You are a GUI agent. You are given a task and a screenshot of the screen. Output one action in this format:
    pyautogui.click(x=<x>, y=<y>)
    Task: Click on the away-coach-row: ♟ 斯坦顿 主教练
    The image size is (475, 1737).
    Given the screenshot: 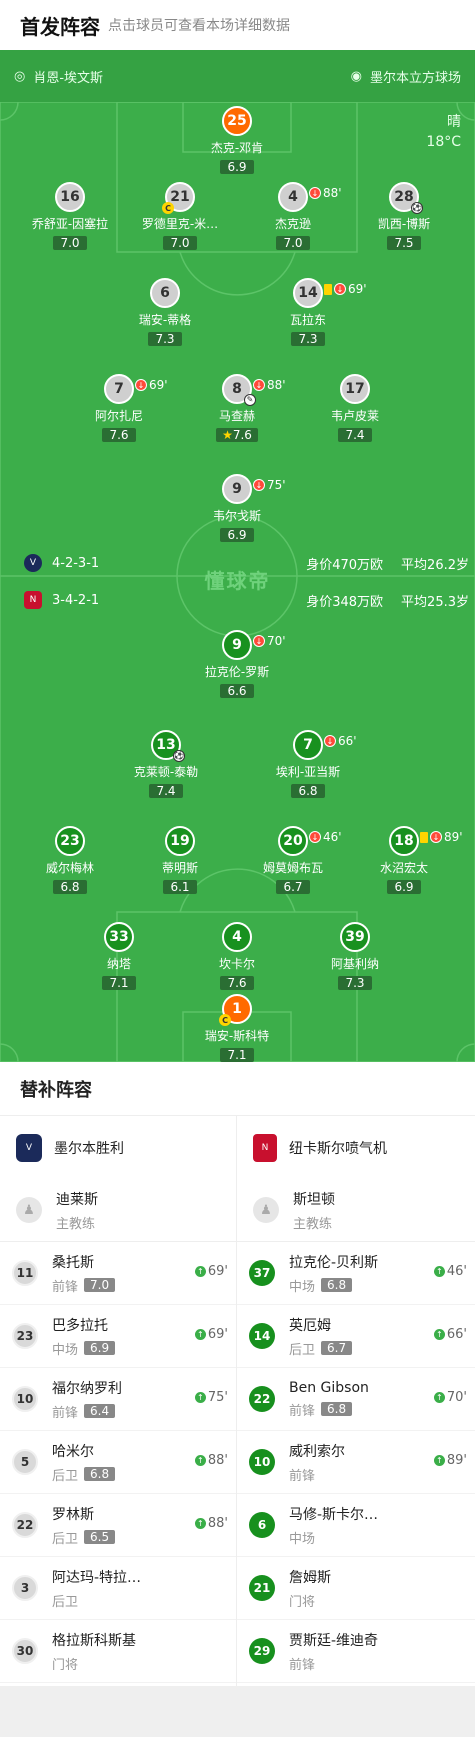 What is the action you would take?
    pyautogui.click(x=356, y=1210)
    